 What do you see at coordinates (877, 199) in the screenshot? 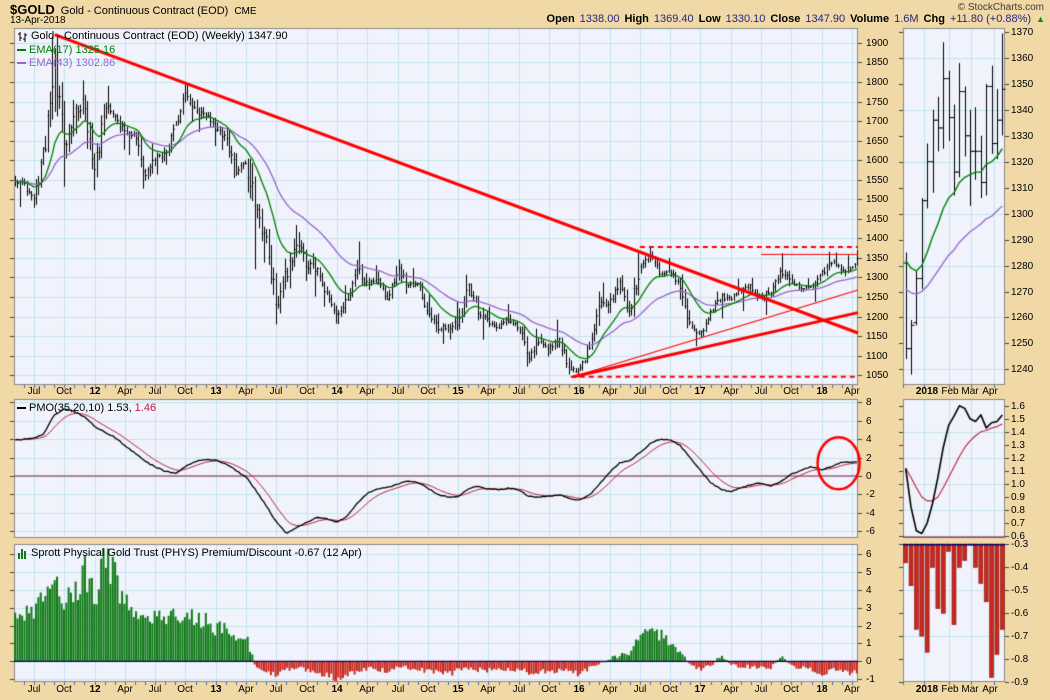
I see `y-tick-label: 1500` at bounding box center [877, 199].